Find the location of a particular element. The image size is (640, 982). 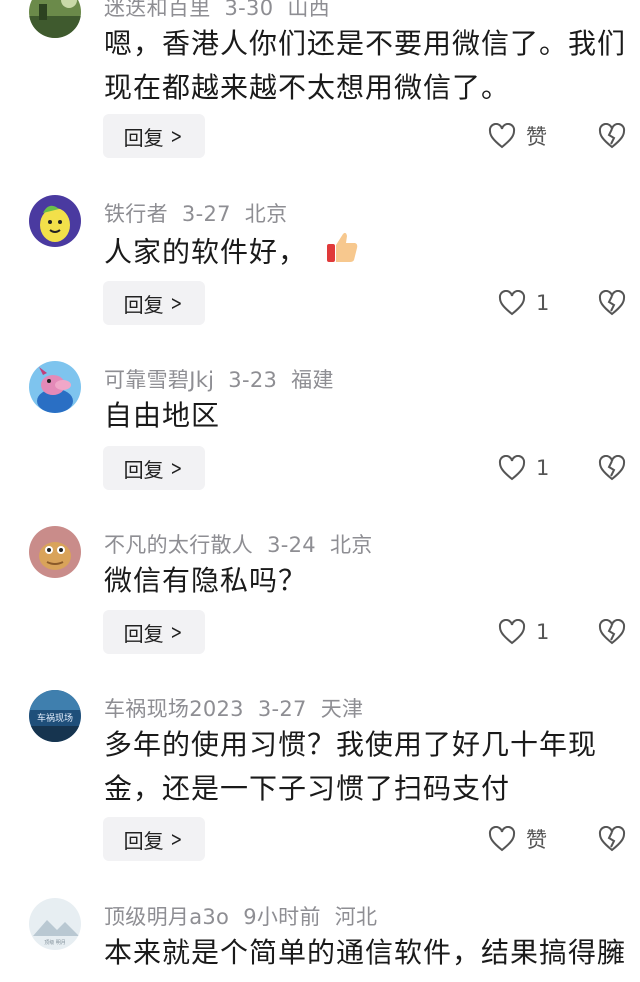

comment-meta: 不凡的太行散人 3-24 北京 is located at coordinates (238, 544).